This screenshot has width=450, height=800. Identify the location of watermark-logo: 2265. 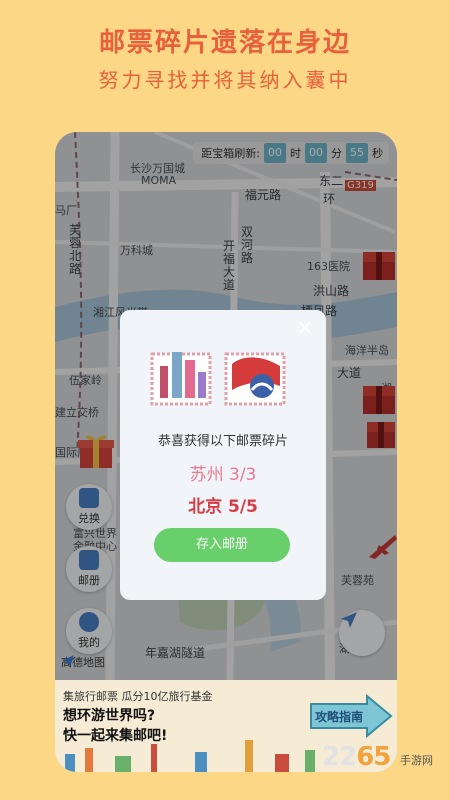
(356, 757).